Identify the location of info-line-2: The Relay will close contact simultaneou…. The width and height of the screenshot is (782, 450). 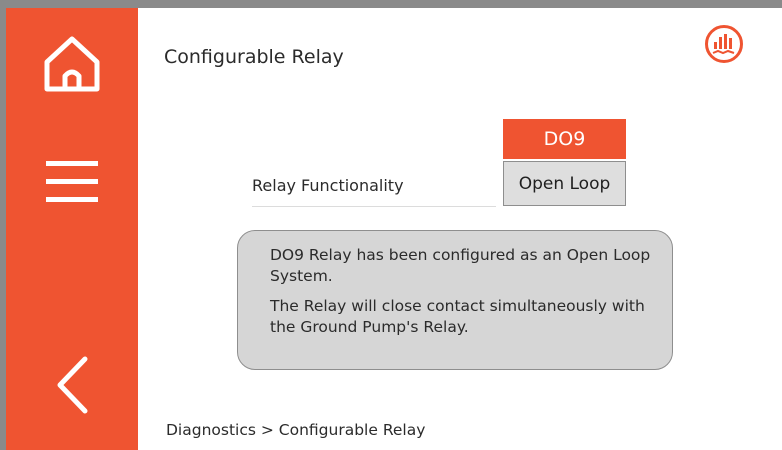
(457, 316).